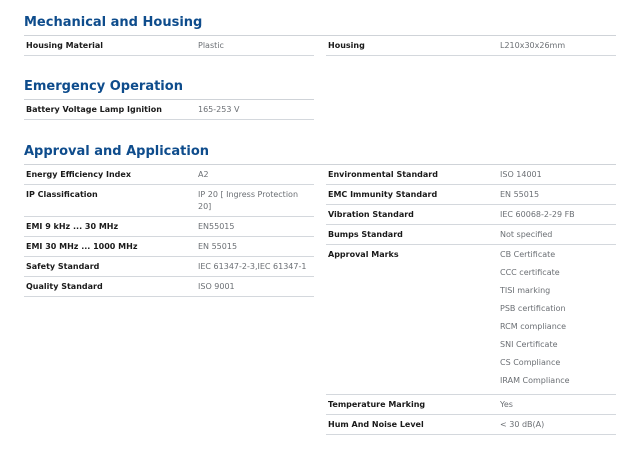  I want to click on spec-label: Vibration Standard, so click(371, 214).